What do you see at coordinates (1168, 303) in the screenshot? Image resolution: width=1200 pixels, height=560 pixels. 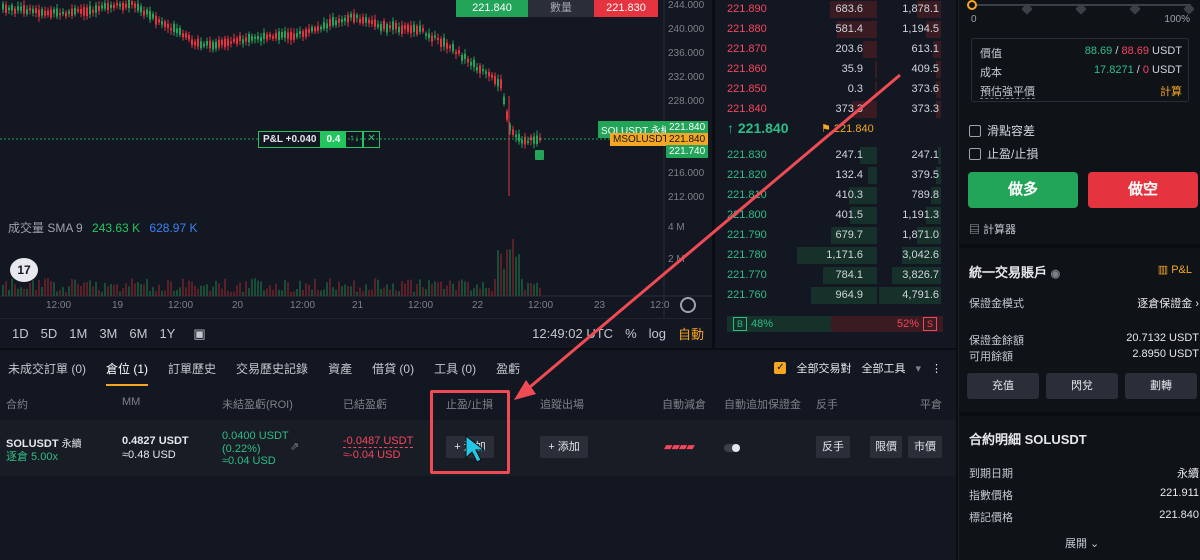 I see `margin-mode-value: 逐倉保證金 ›` at bounding box center [1168, 303].